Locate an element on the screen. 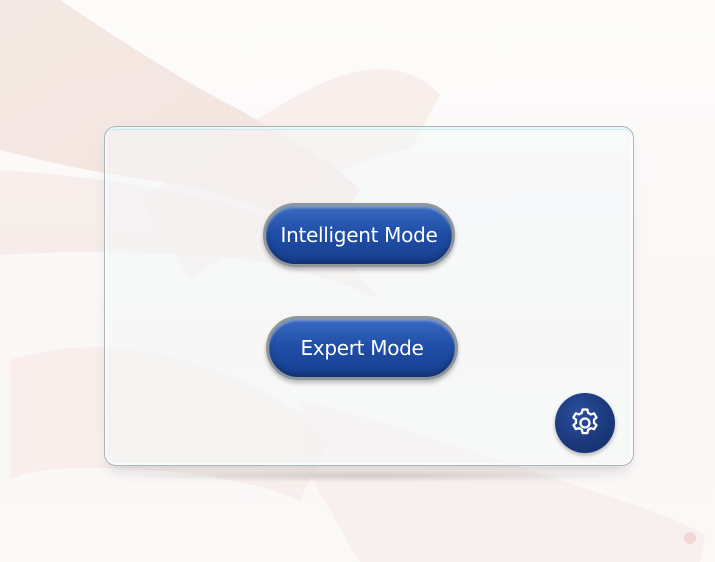 Image resolution: width=715 pixels, height=562 pixels. gear-icon is located at coordinates (585, 421).